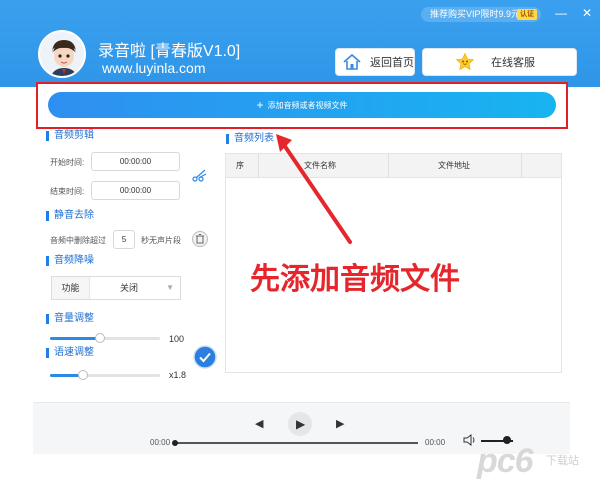 Image resolution: width=600 pixels, height=487 pixels. I want to click on volume-slider, so click(105, 338).